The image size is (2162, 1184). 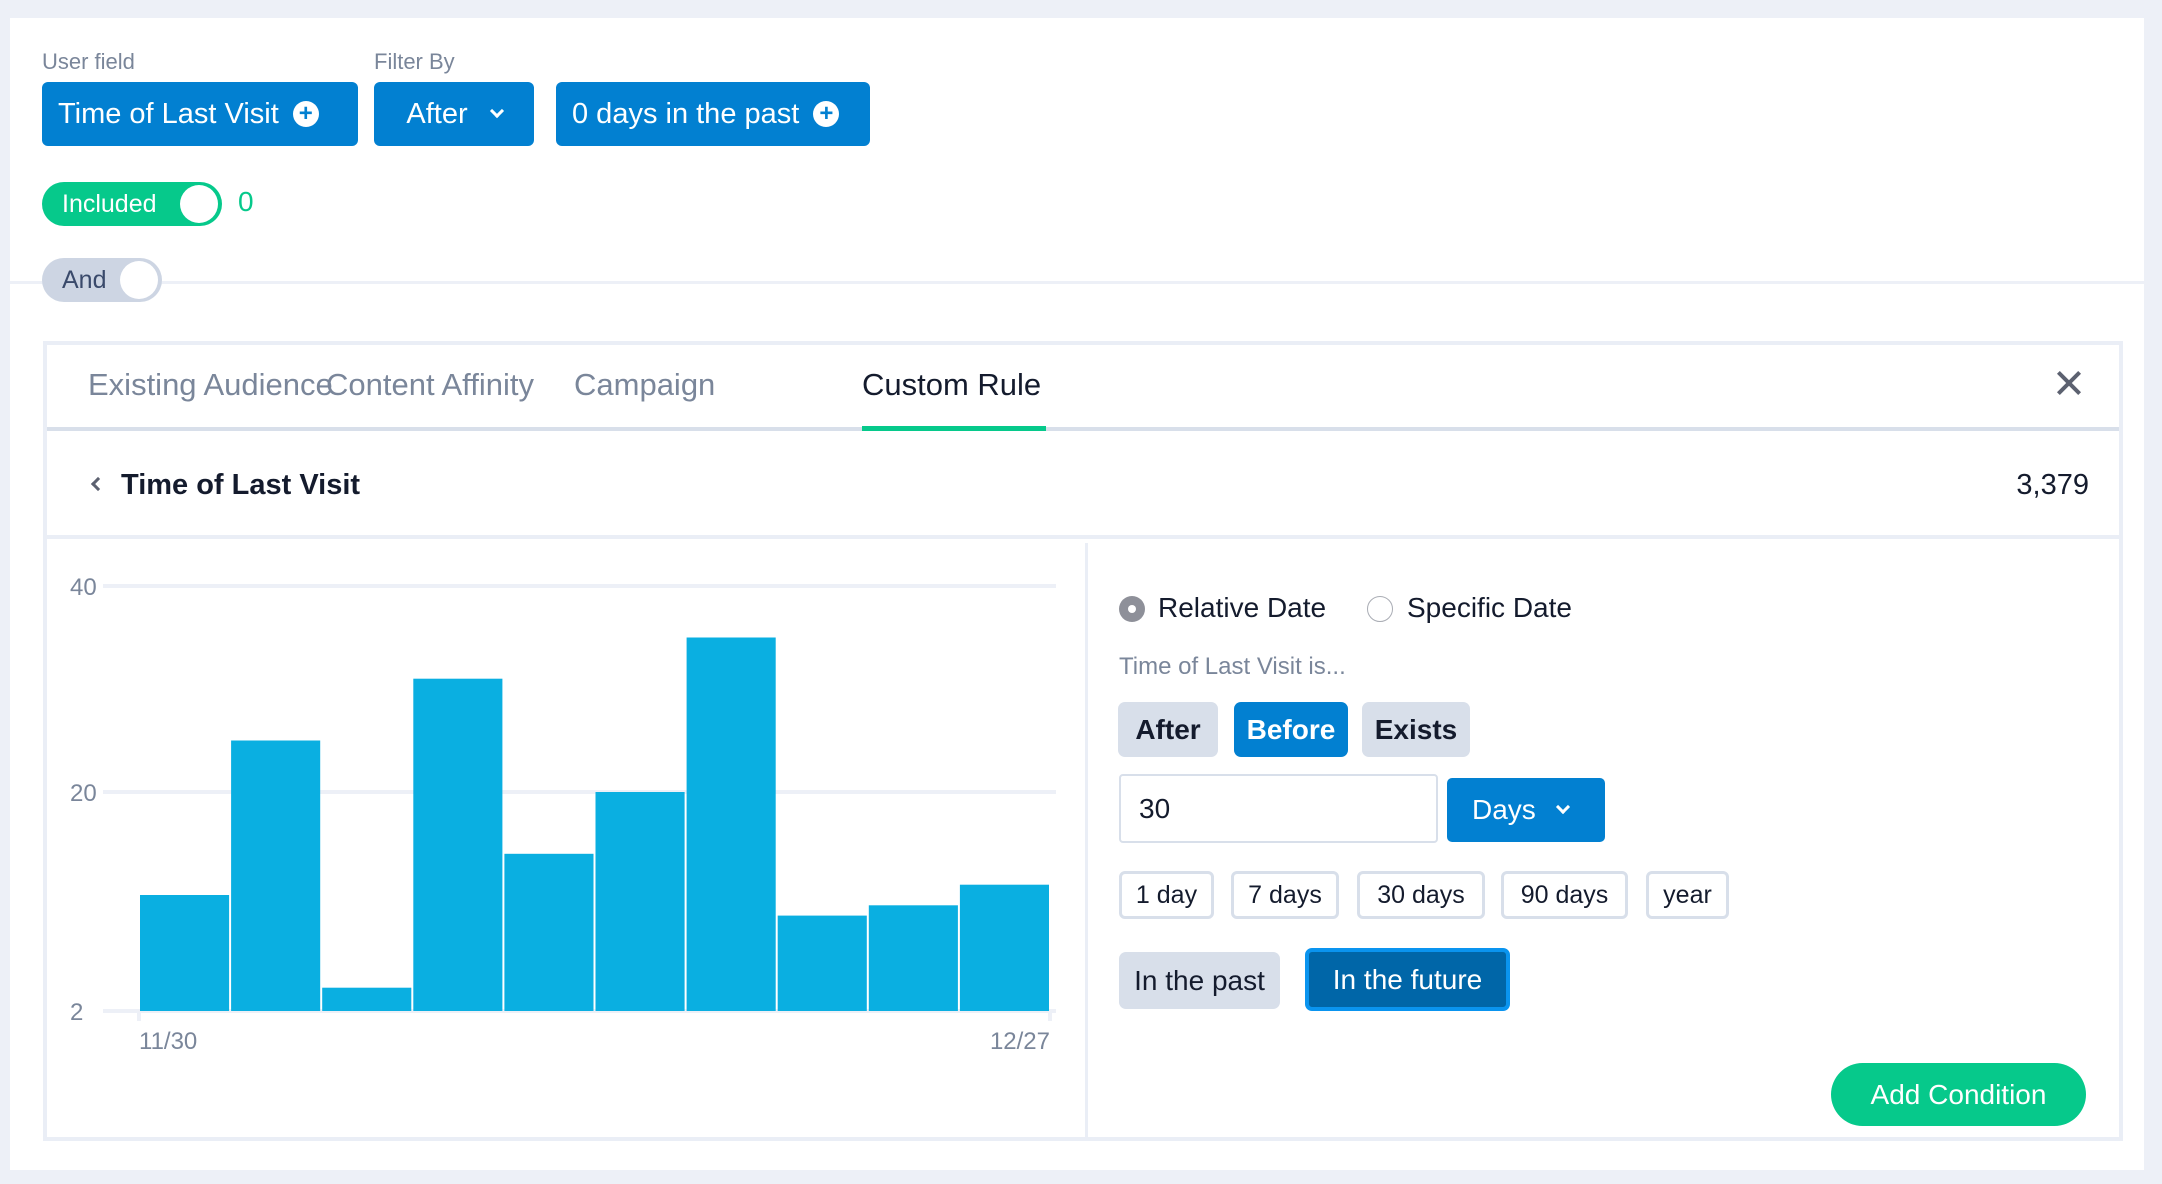 I want to click on included-toggle: Included, so click(x=132, y=204).